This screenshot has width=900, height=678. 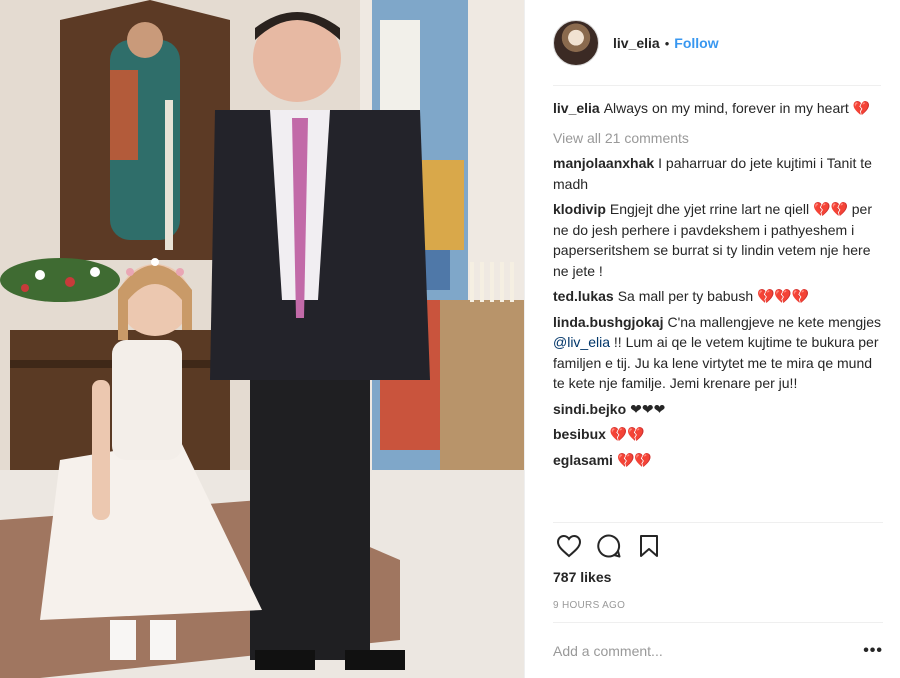 I want to click on post-header: liv_elia • Follow, so click(x=712, y=43).